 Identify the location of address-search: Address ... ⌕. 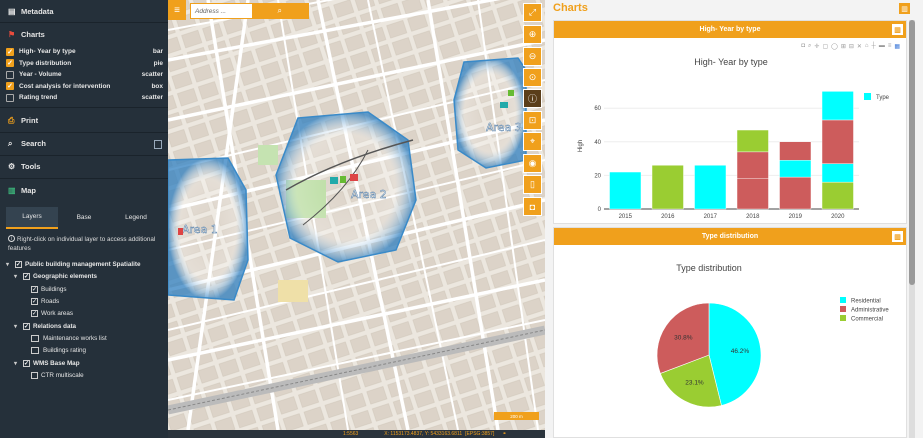
(249, 11).